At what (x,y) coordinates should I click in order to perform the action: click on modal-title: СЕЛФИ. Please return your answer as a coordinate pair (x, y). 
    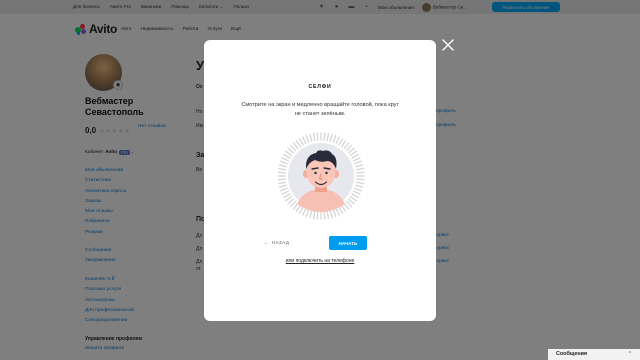
    Looking at the image, I should click on (320, 87).